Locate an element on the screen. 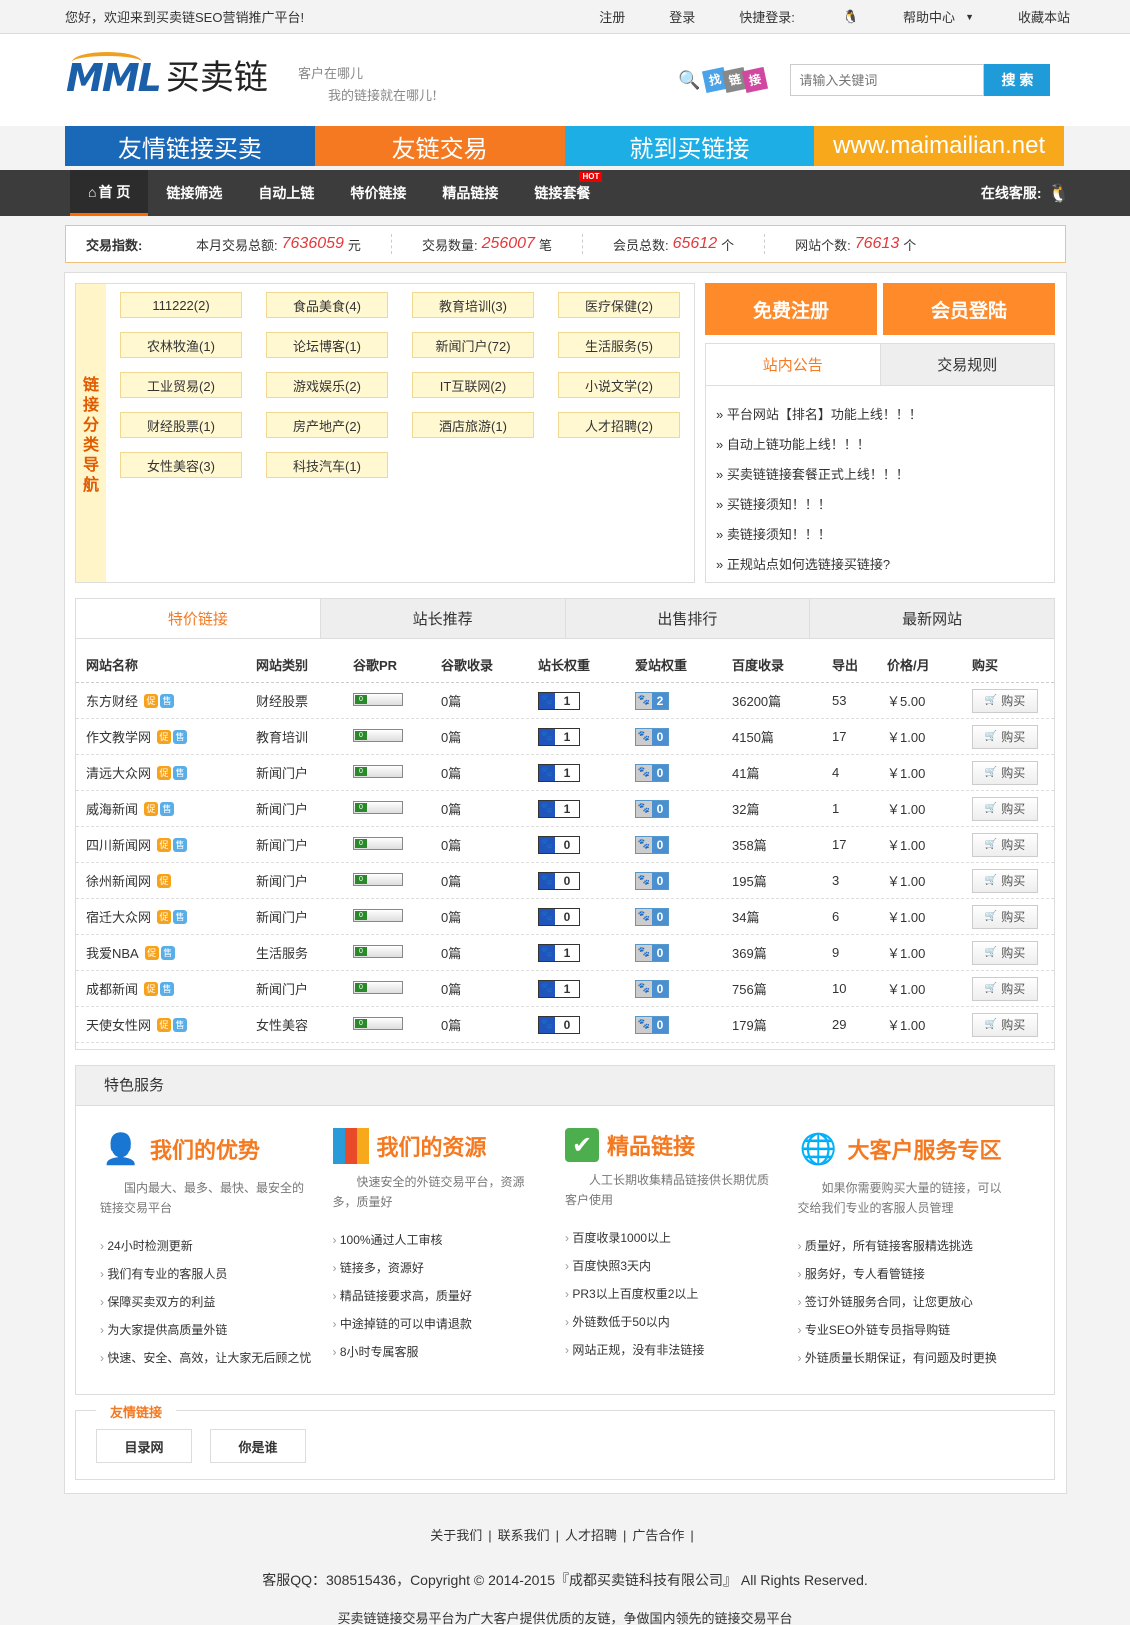 The image size is (1130, 1625). notice-item: » 卖链接须知！！！ is located at coordinates (880, 535).